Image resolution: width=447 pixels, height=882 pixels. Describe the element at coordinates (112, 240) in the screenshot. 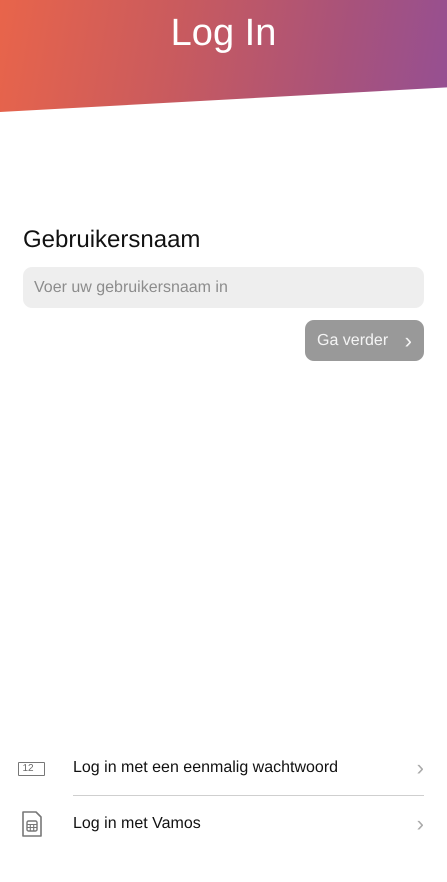

I see `field-label: Gebruikersnaam` at that location.